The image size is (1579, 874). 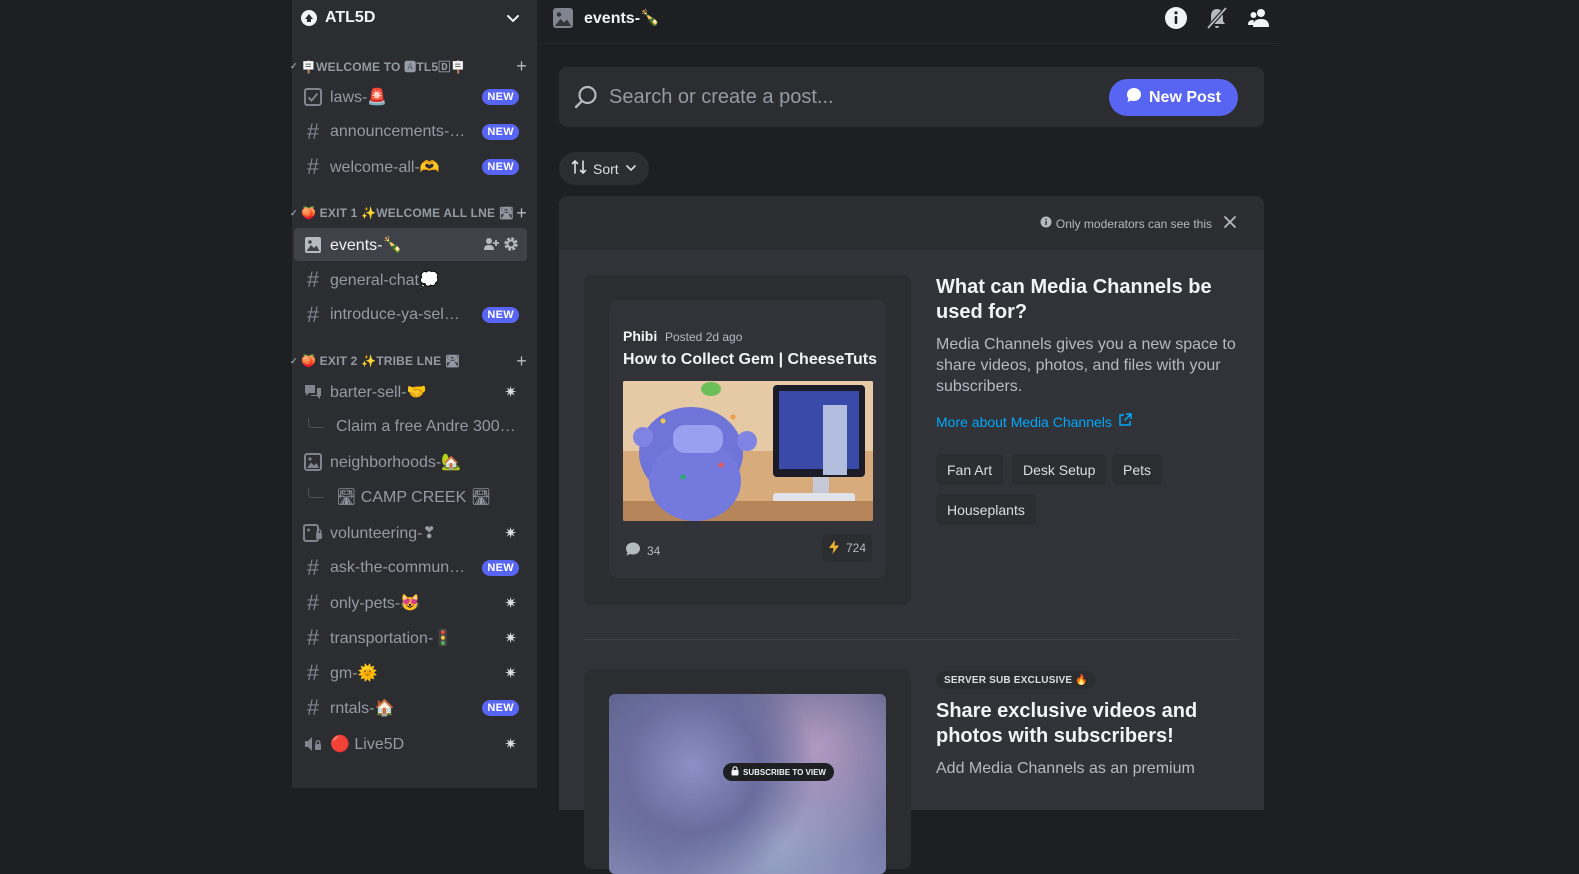 What do you see at coordinates (410, 707) in the screenshot?
I see `channel-rntals: # rntals-🏠 NEW` at bounding box center [410, 707].